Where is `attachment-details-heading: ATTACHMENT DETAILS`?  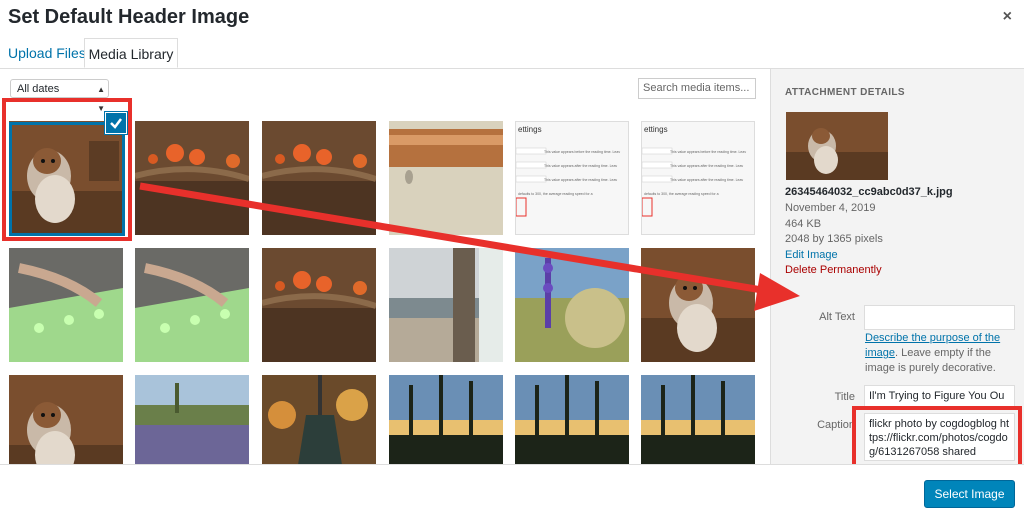 attachment-details-heading: ATTACHMENT DETAILS is located at coordinates (845, 92).